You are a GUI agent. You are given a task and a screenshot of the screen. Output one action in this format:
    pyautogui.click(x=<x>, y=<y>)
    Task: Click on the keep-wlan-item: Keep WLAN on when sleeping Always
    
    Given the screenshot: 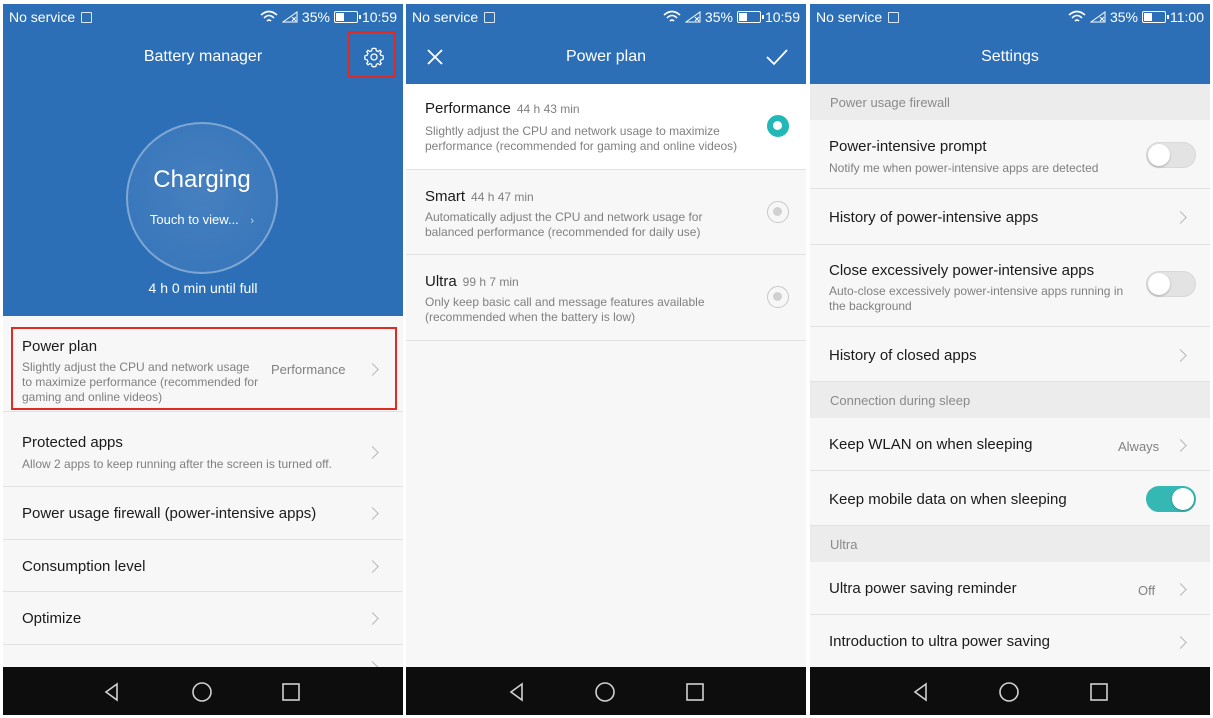 What is the action you would take?
    pyautogui.click(x=1010, y=444)
    